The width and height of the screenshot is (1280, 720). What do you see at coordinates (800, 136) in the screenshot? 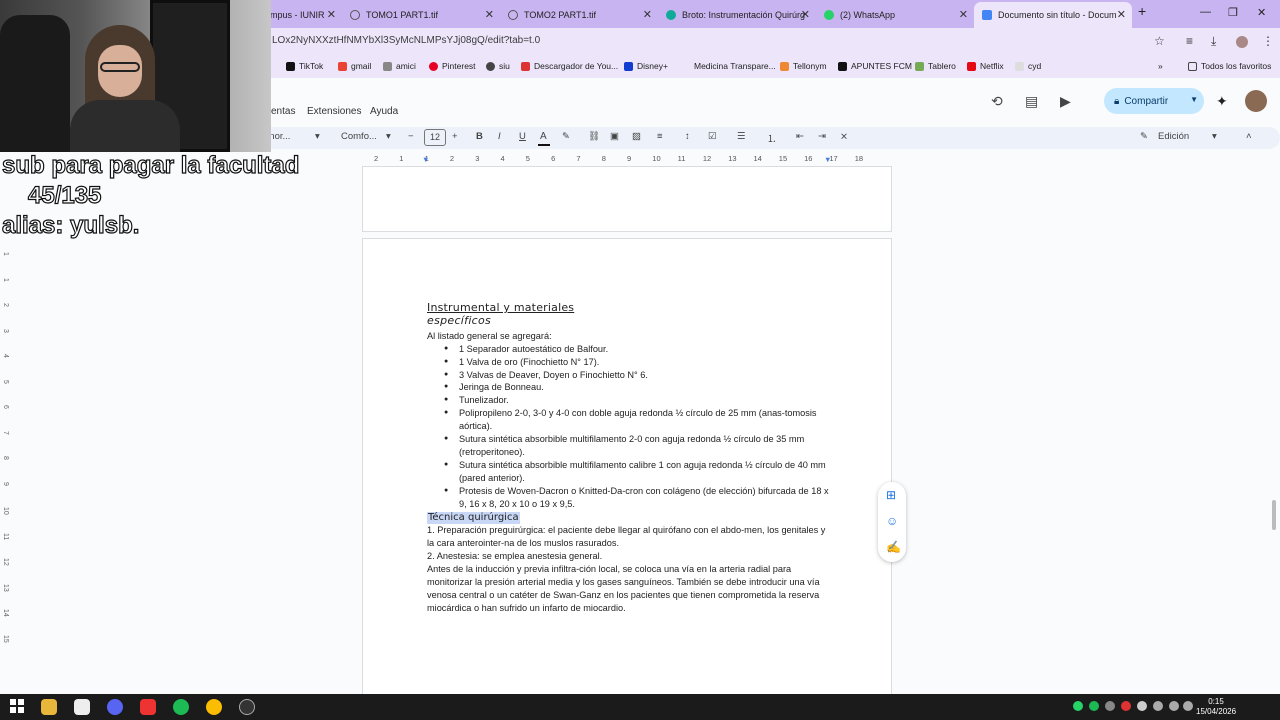
I see `outdent-icon: ⇤` at bounding box center [800, 136].